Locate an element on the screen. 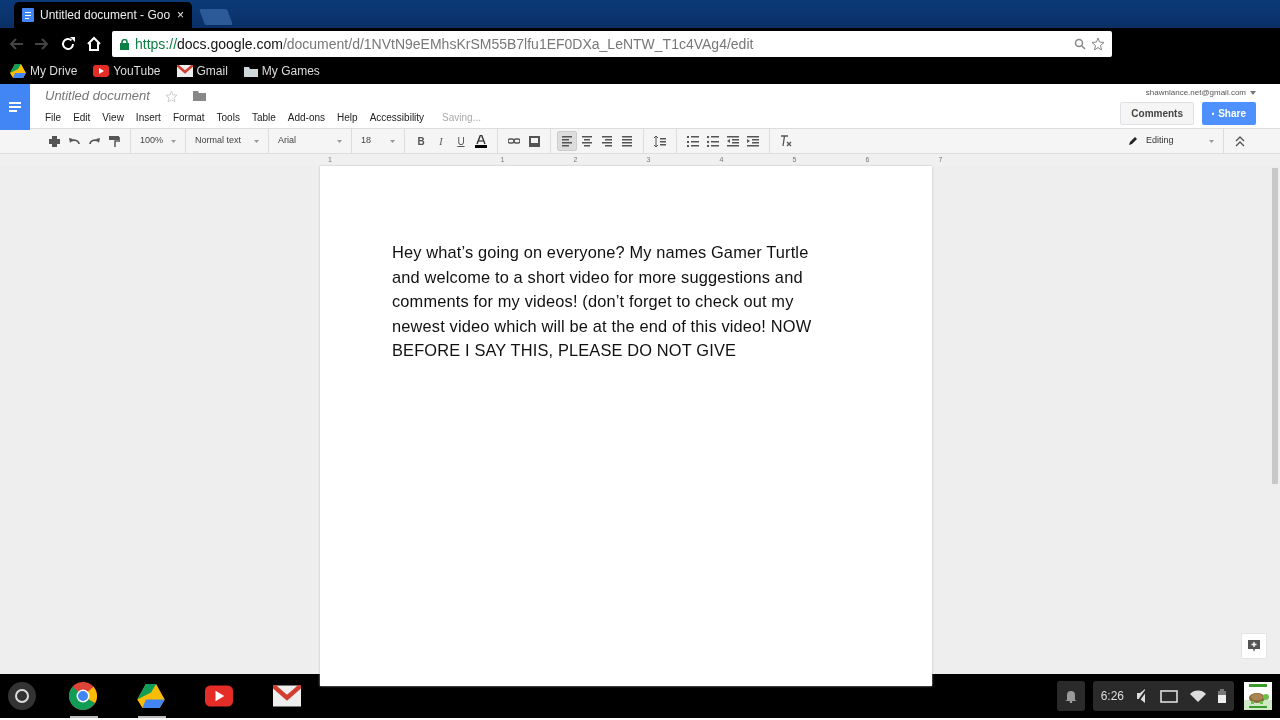  pencil-icon is located at coordinates (1133, 141).